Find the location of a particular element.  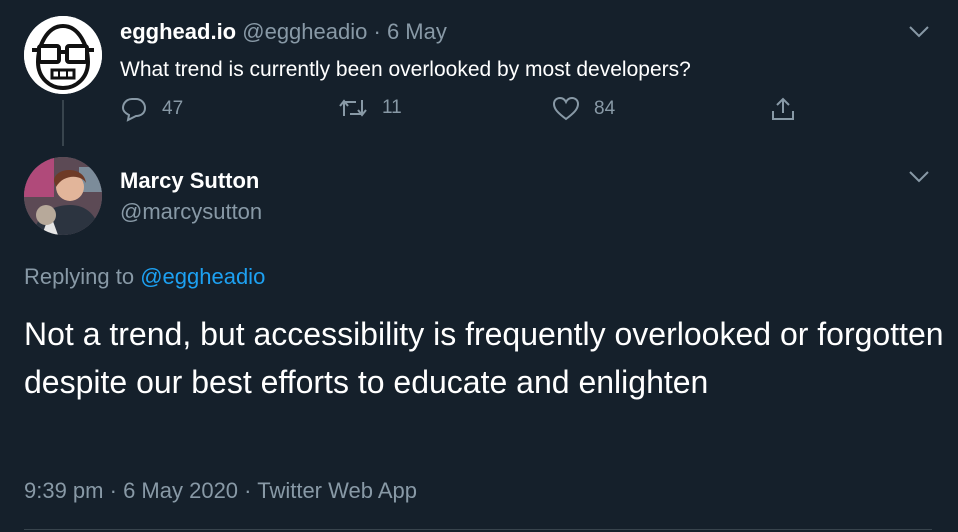

tweet1-actions: 47 11 84 is located at coordinates (479, 111).